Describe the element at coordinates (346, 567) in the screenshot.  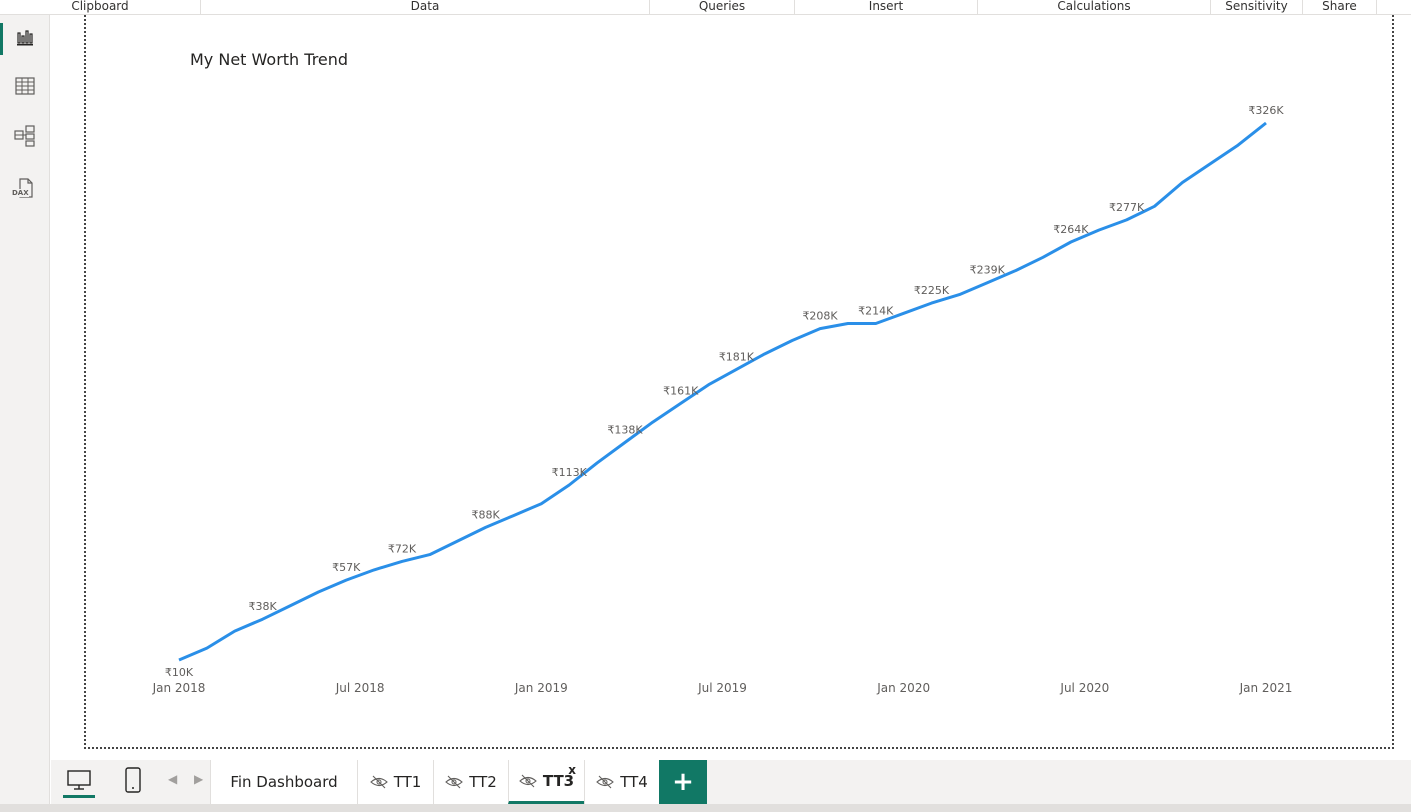
I see `data-label: ₹57K` at that location.